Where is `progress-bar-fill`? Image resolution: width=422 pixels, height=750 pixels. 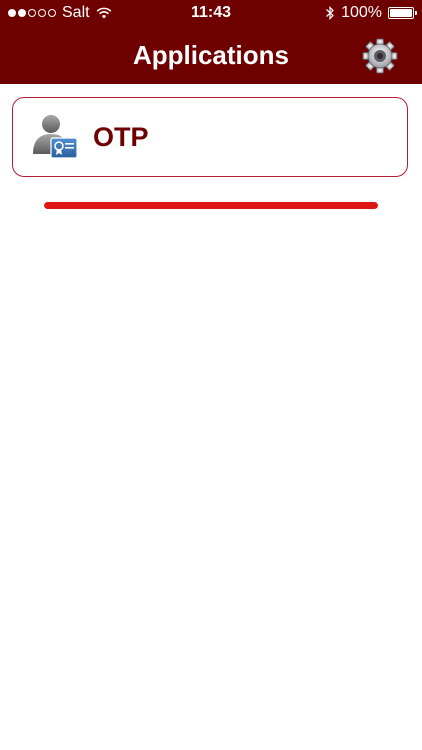 progress-bar-fill is located at coordinates (211, 205).